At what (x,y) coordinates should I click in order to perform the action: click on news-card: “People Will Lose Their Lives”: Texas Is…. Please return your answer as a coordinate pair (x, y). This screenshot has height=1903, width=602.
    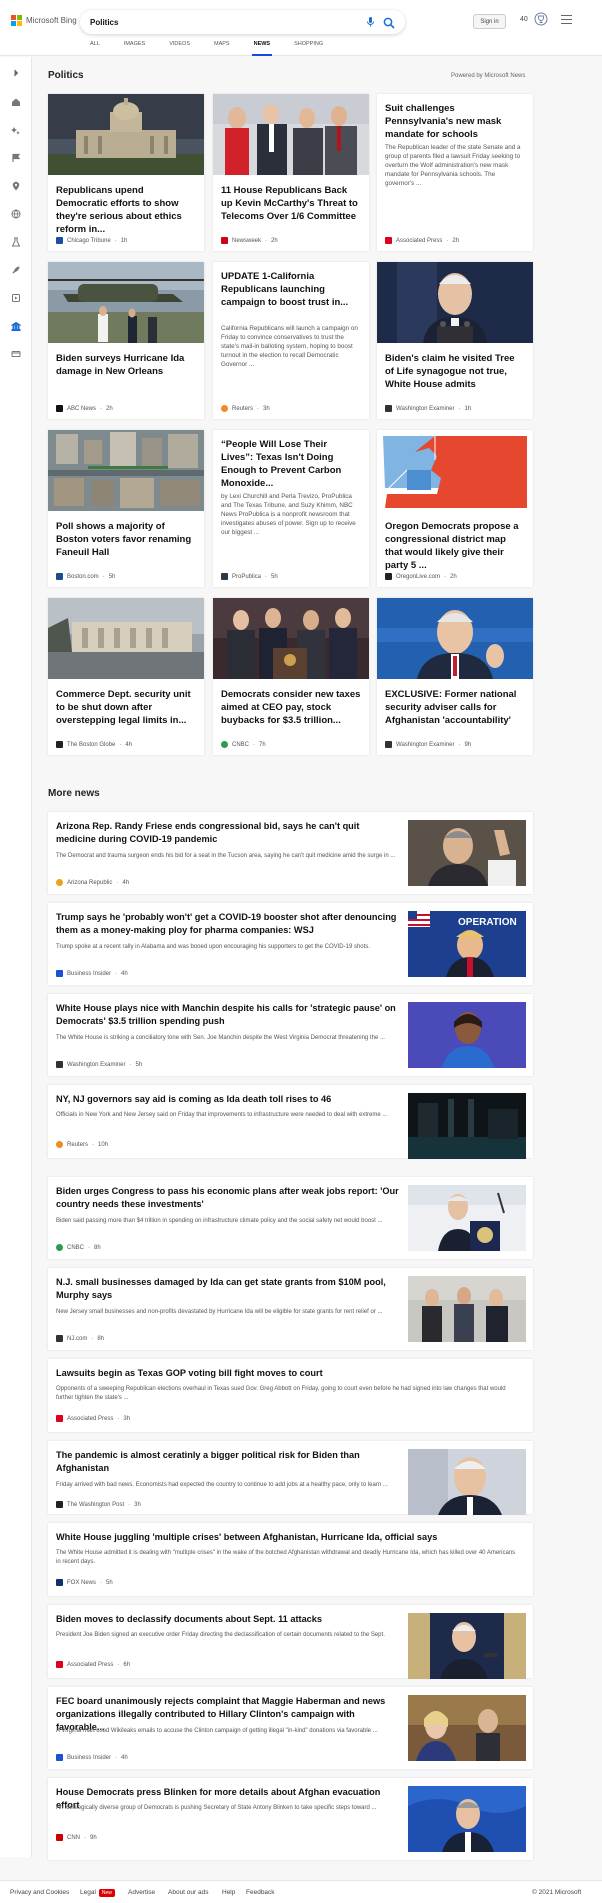
    Looking at the image, I should click on (291, 508).